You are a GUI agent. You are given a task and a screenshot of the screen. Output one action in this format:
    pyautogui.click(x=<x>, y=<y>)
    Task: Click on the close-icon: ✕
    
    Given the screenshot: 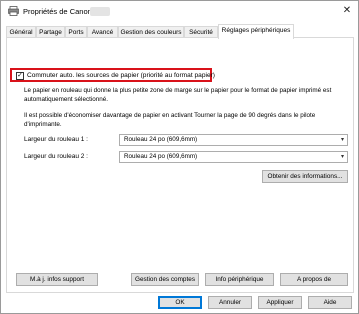 What is the action you would take?
    pyautogui.click(x=347, y=11)
    